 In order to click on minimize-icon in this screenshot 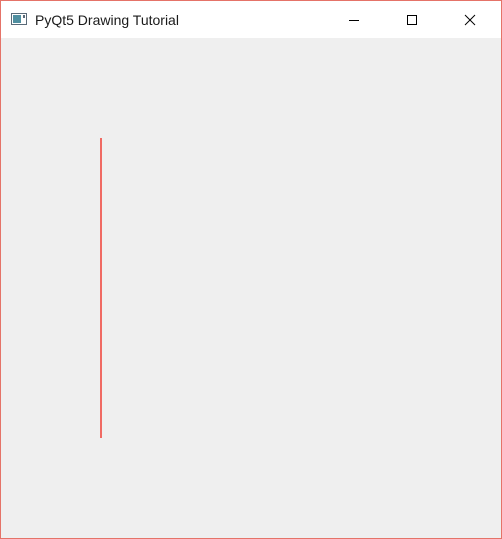, I will do `click(354, 20)`.